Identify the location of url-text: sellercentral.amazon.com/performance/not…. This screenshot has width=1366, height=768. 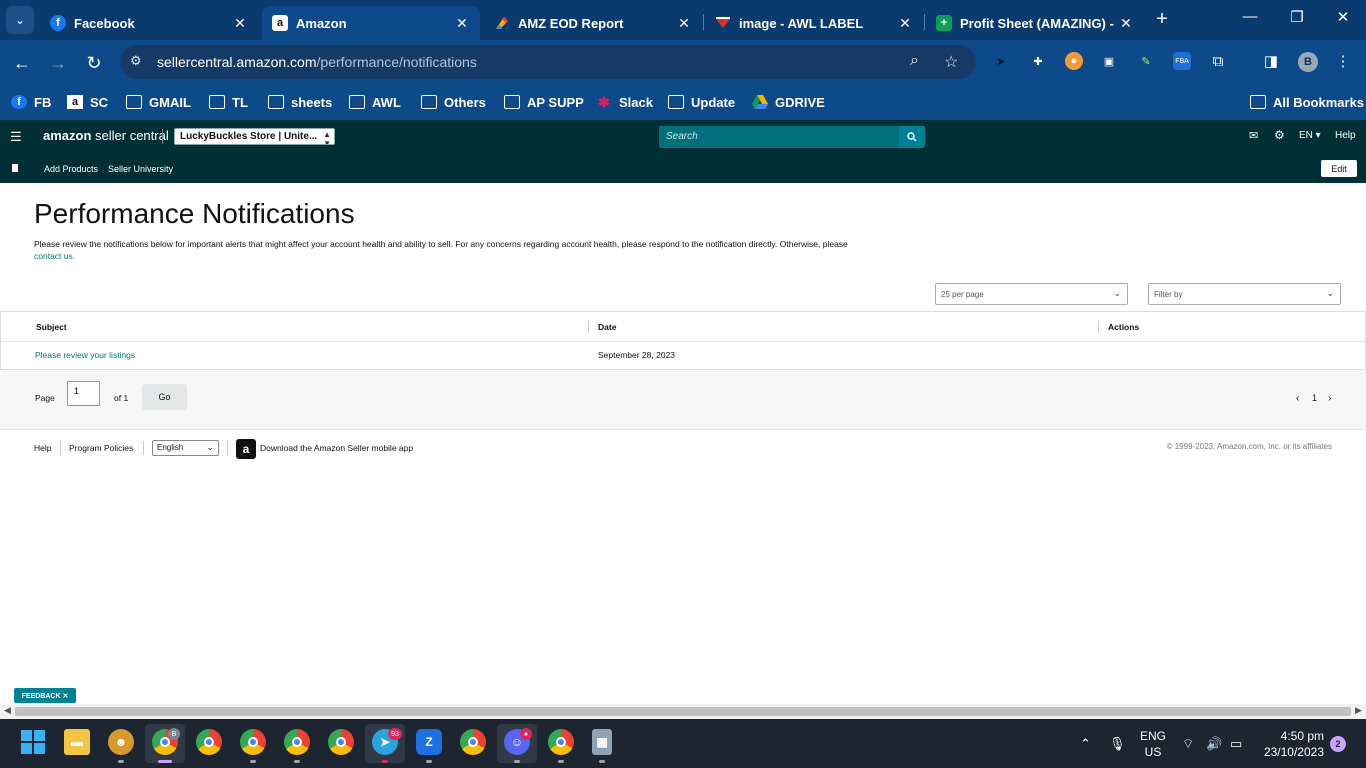
(317, 62).